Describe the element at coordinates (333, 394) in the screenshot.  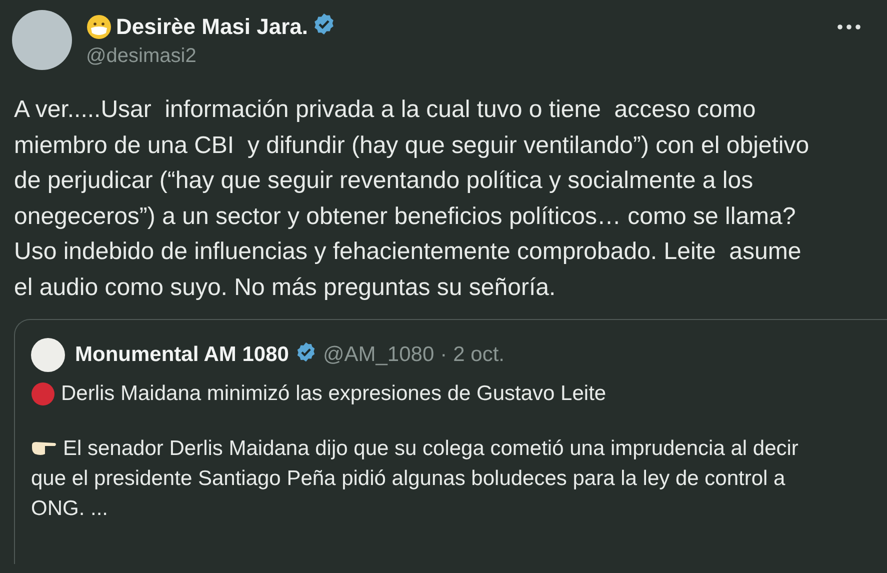
I see `quoted-headline: Derlis Maidana minimizó las expresiones de Gustavo Leite` at that location.